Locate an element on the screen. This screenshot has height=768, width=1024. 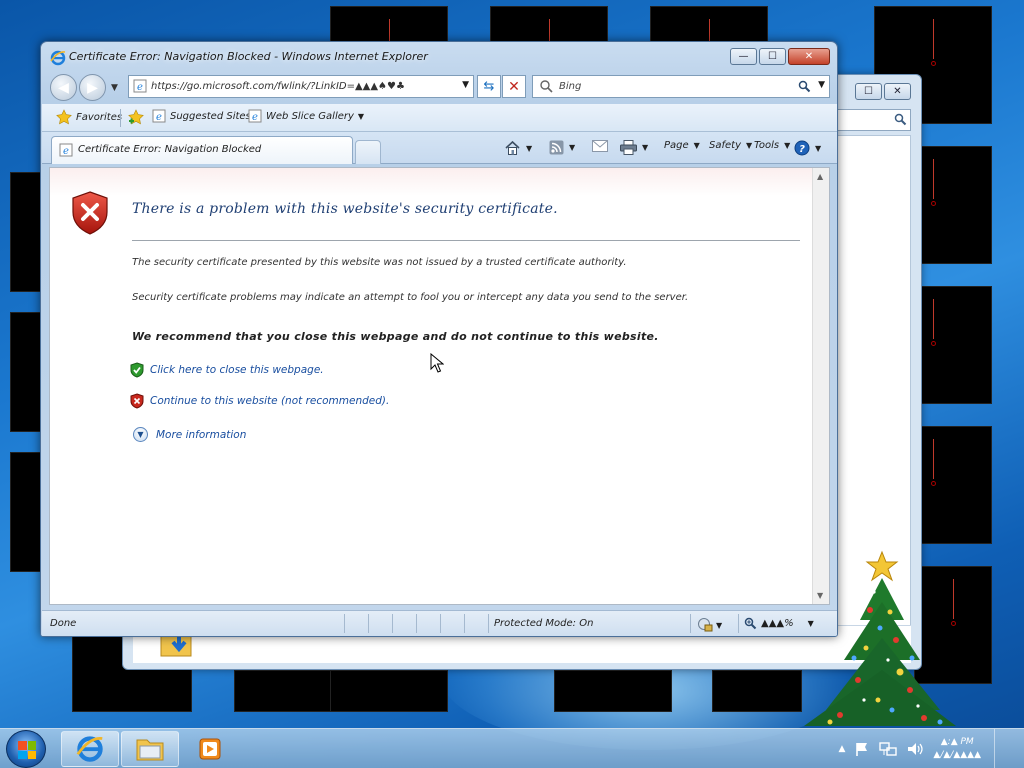
taskbar-media-player is located at coordinates (210, 749).